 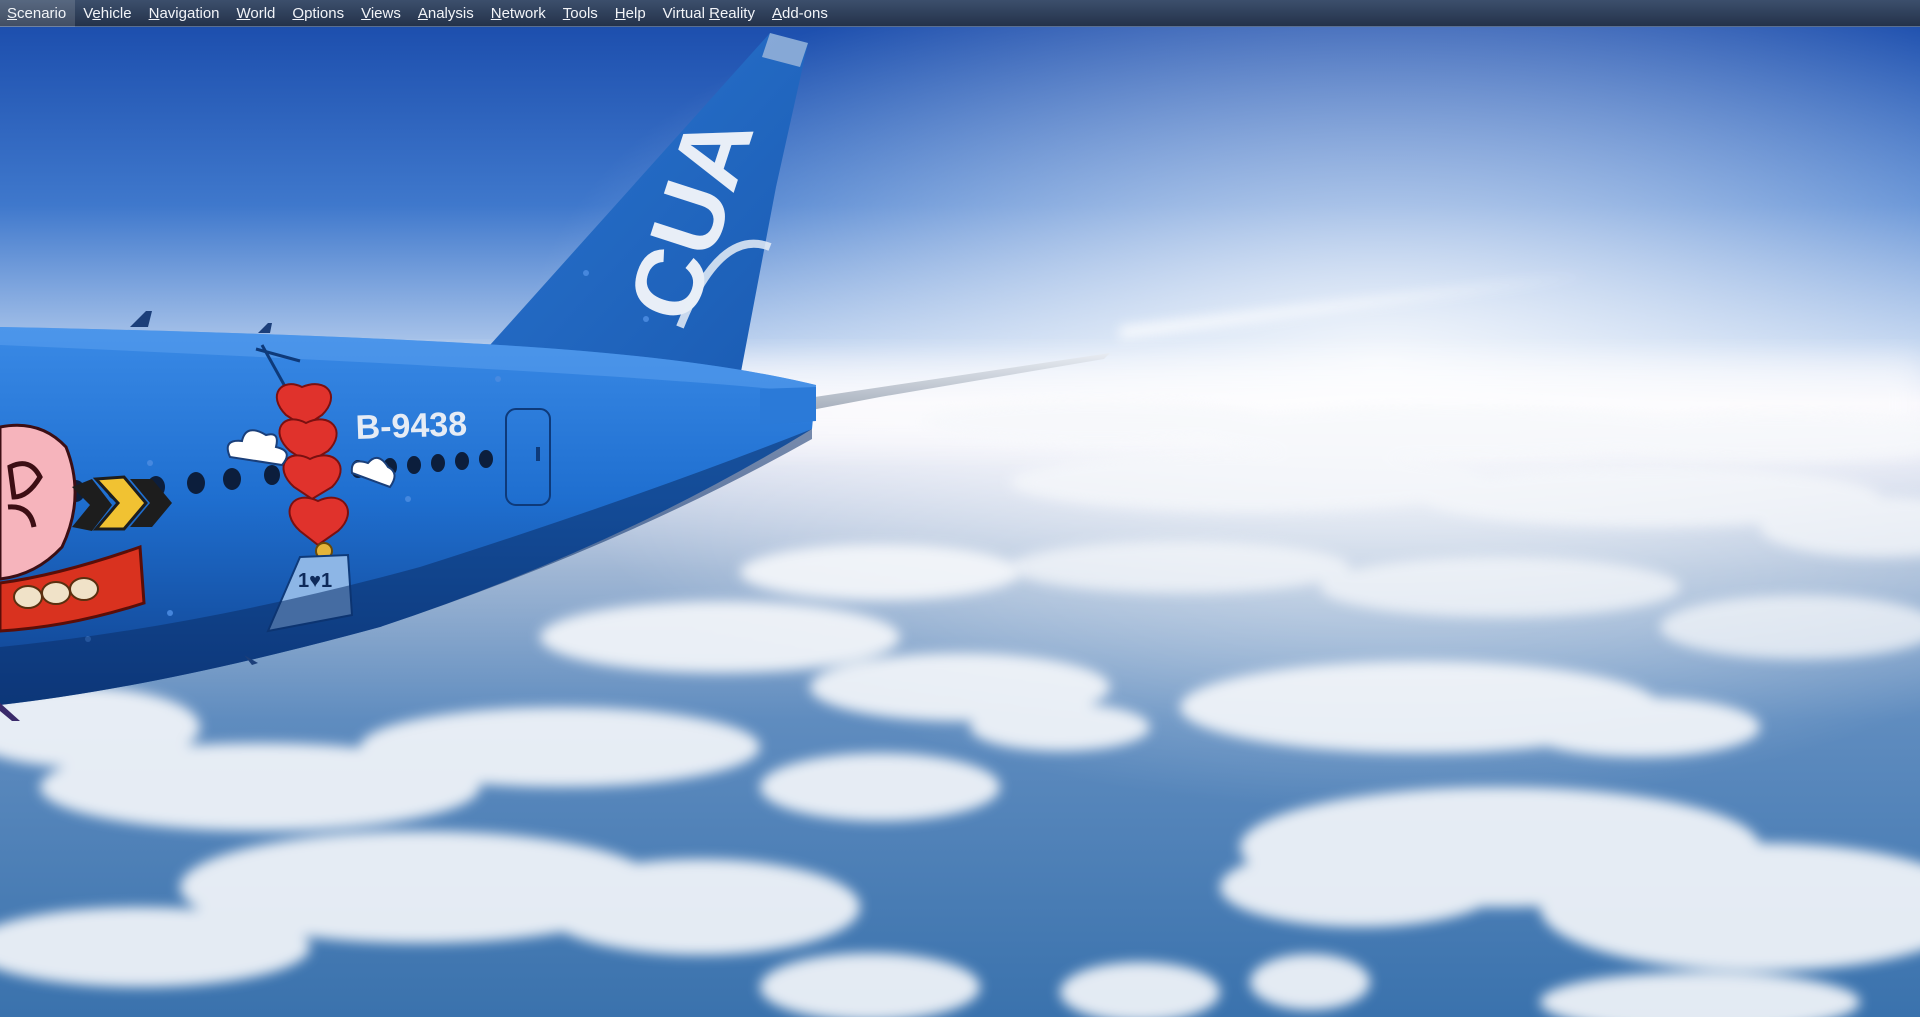 What do you see at coordinates (38, 13) in the screenshot?
I see `menu-scenario: Scenario` at bounding box center [38, 13].